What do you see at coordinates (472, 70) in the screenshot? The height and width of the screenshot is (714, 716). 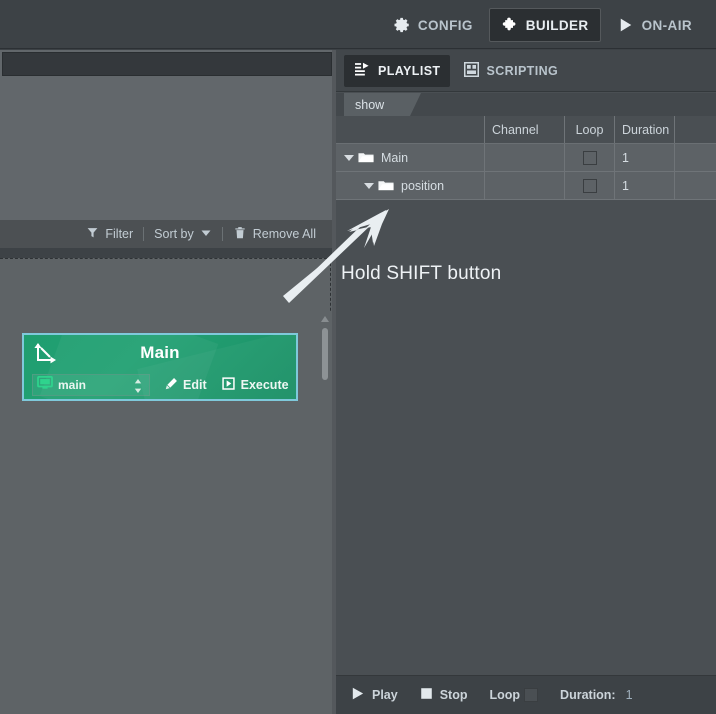 I see `scripting-icon` at bounding box center [472, 70].